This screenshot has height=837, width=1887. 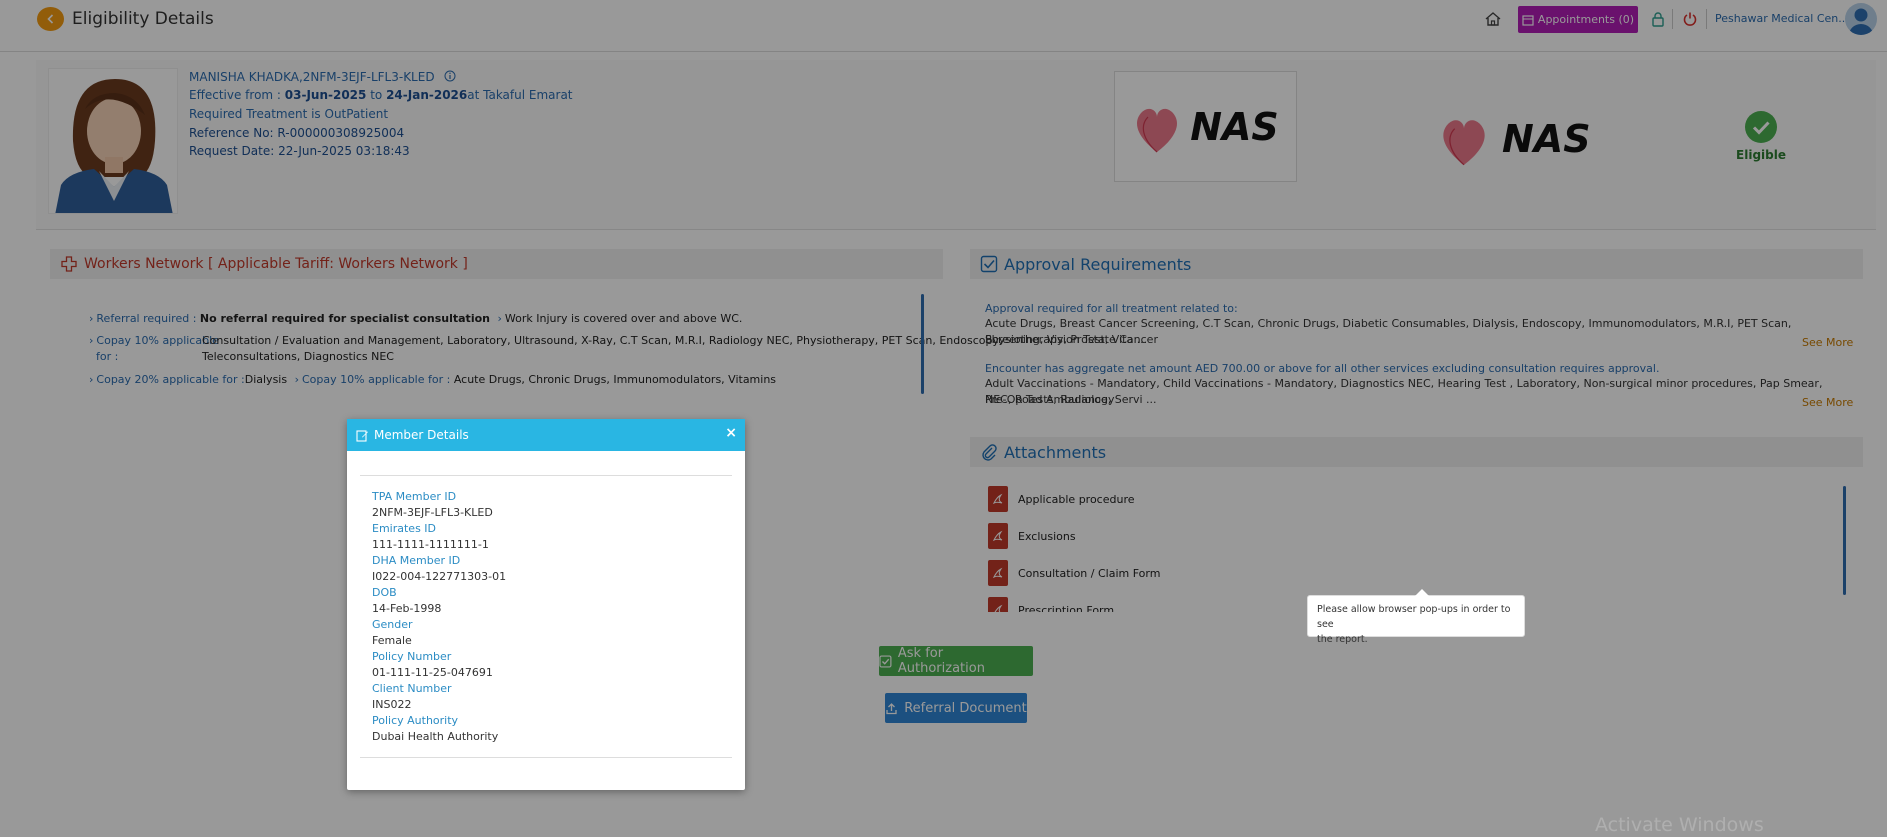 What do you see at coordinates (392, 624) in the screenshot?
I see `gender-label: Gender` at bounding box center [392, 624].